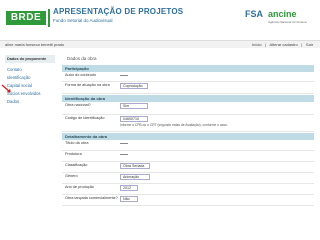 This screenshot has height=240, width=320. Describe the element at coordinates (188, 136) in the screenshot. I see `section-detalhamento: Detalhamento da obra` at that location.